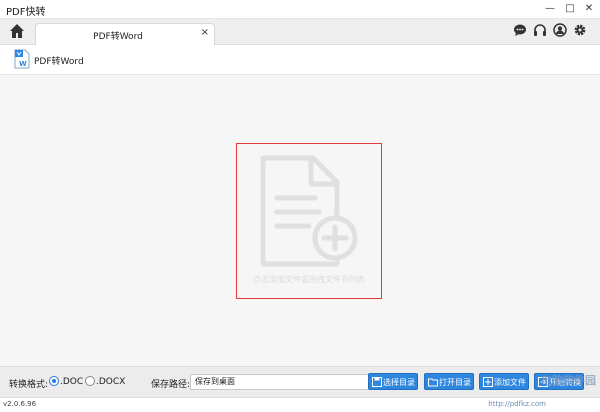 The height and width of the screenshot is (412, 600). Describe the element at coordinates (570, 9) in the screenshot. I see `maximize-button: □` at that location.